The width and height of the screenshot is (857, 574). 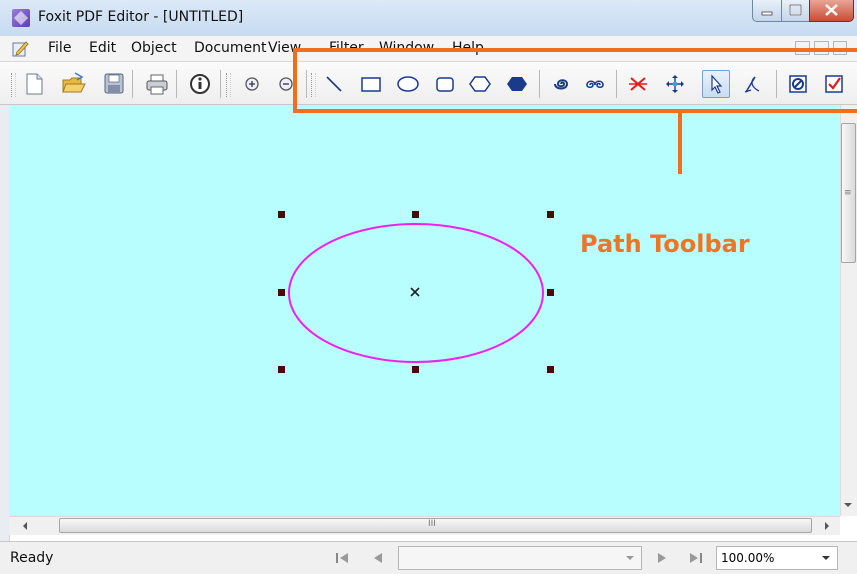 I want to click on minimize-button, so click(x=767, y=11).